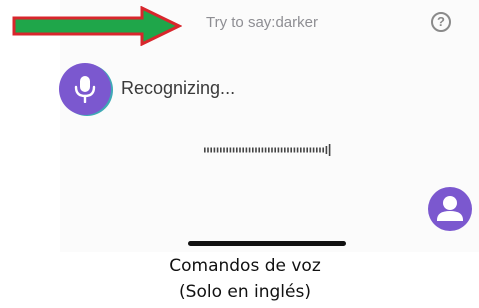  I want to click on caption-line-1: Comandos de voz, so click(245, 266).